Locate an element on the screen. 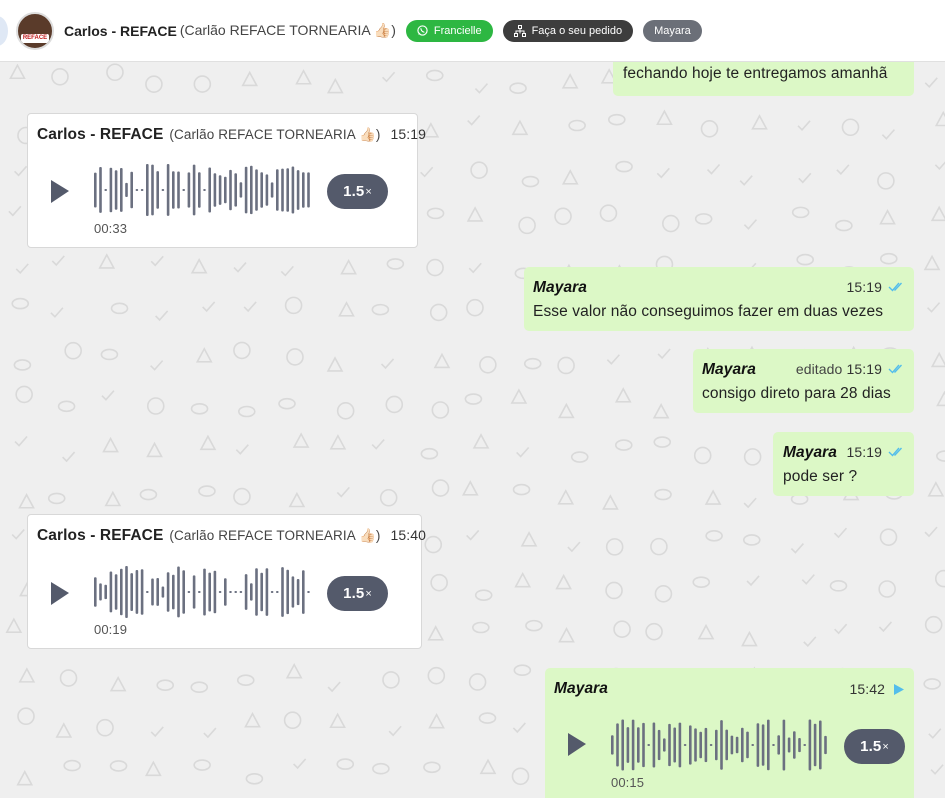  message-outgoing: fechando hoje te entregamos amanhã is located at coordinates (763, 79).